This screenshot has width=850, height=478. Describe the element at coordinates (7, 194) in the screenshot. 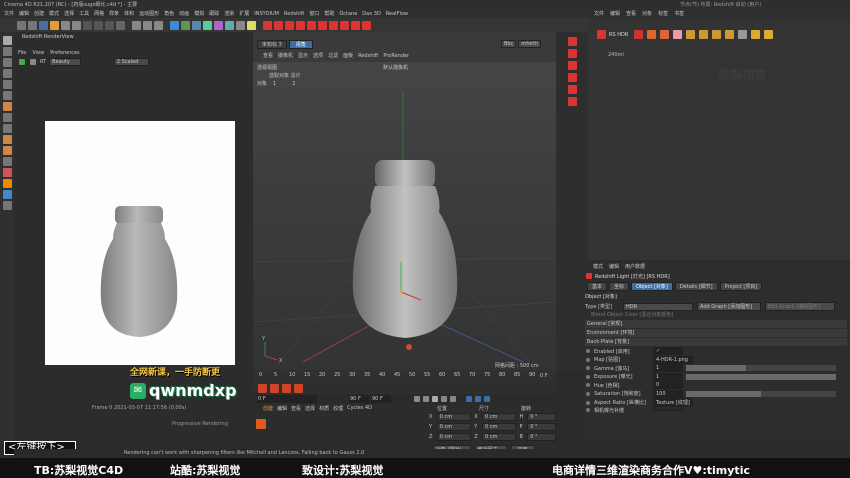

I see `layer-icon` at that location.